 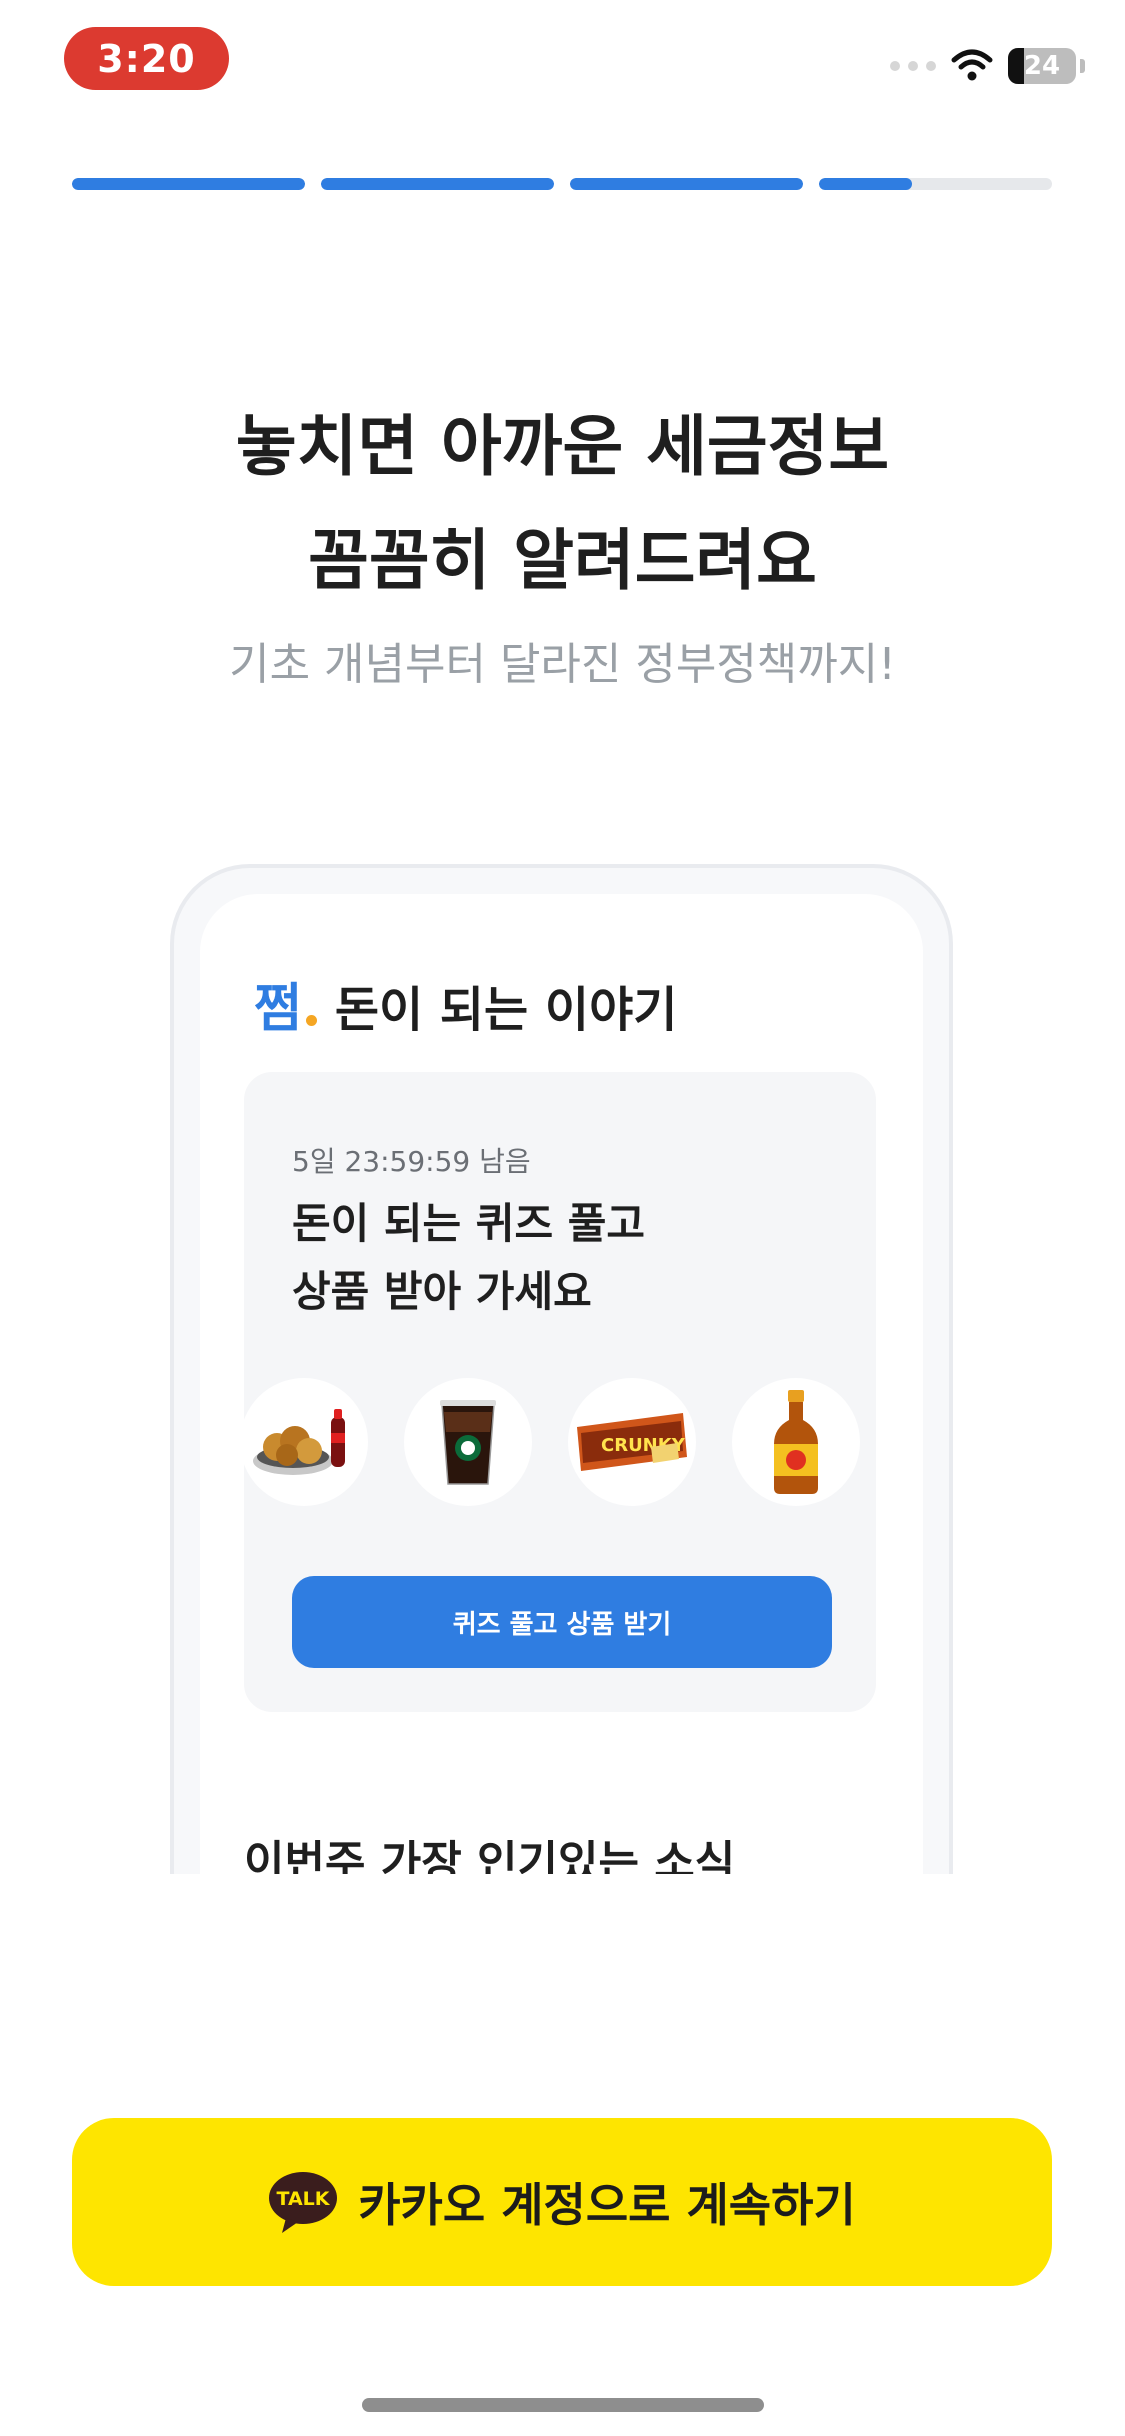 I want to click on preview-header: 쩜 돈이 되는 이야기, so click(x=465, y=1003).